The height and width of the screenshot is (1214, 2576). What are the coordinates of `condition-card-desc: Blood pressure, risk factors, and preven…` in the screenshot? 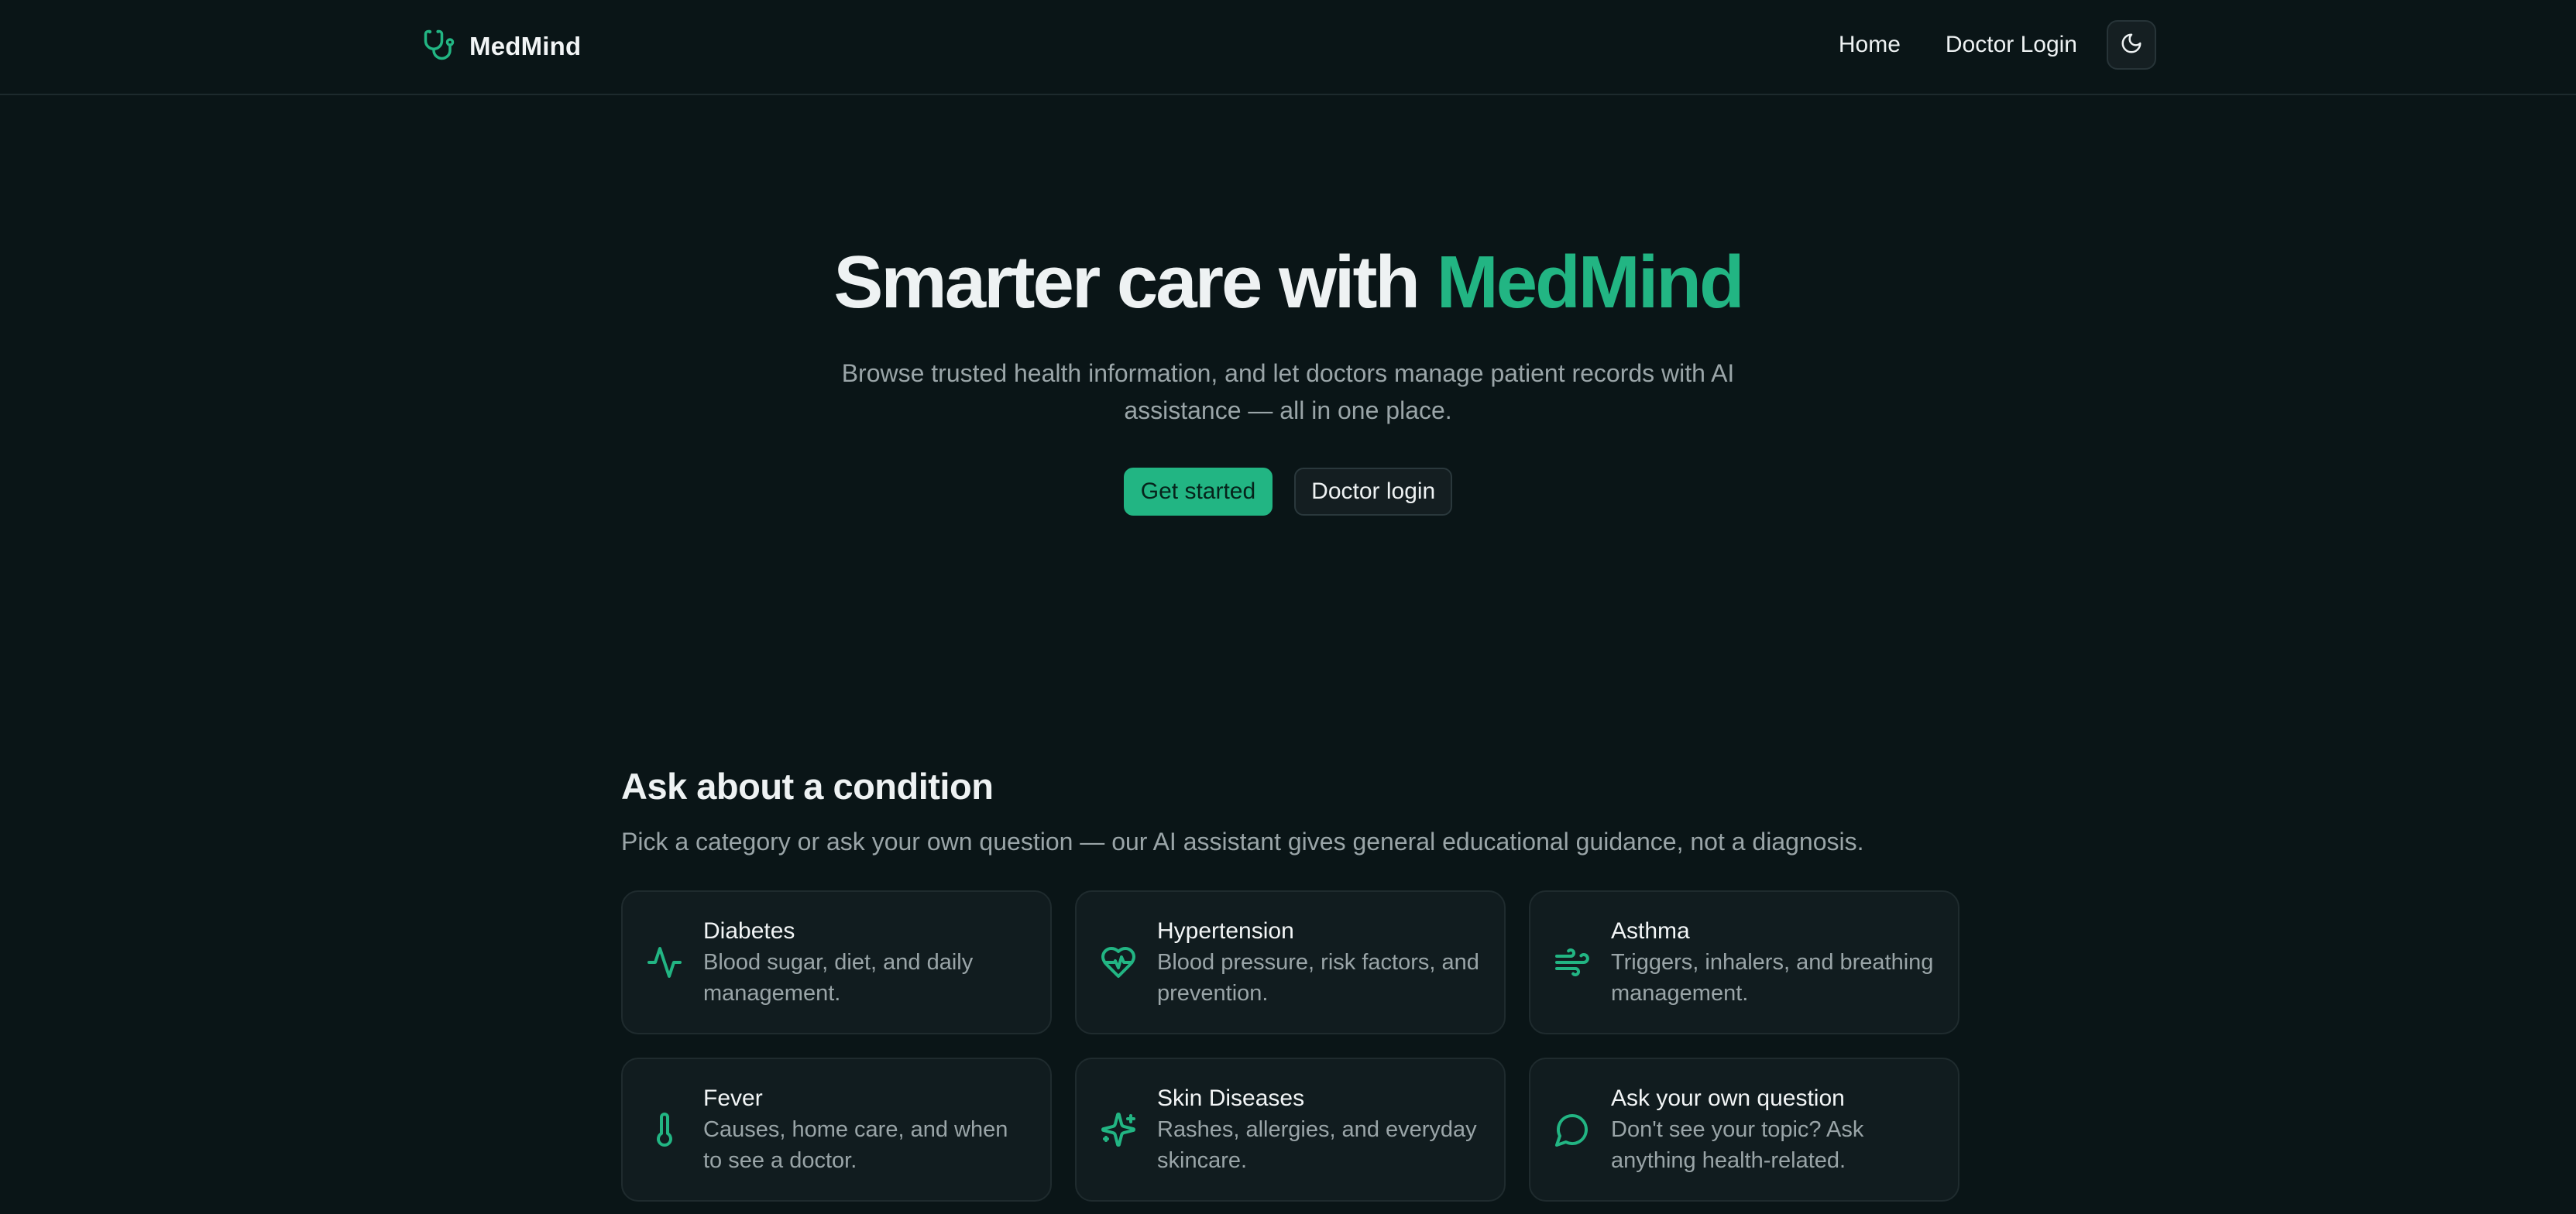 It's located at (1318, 978).